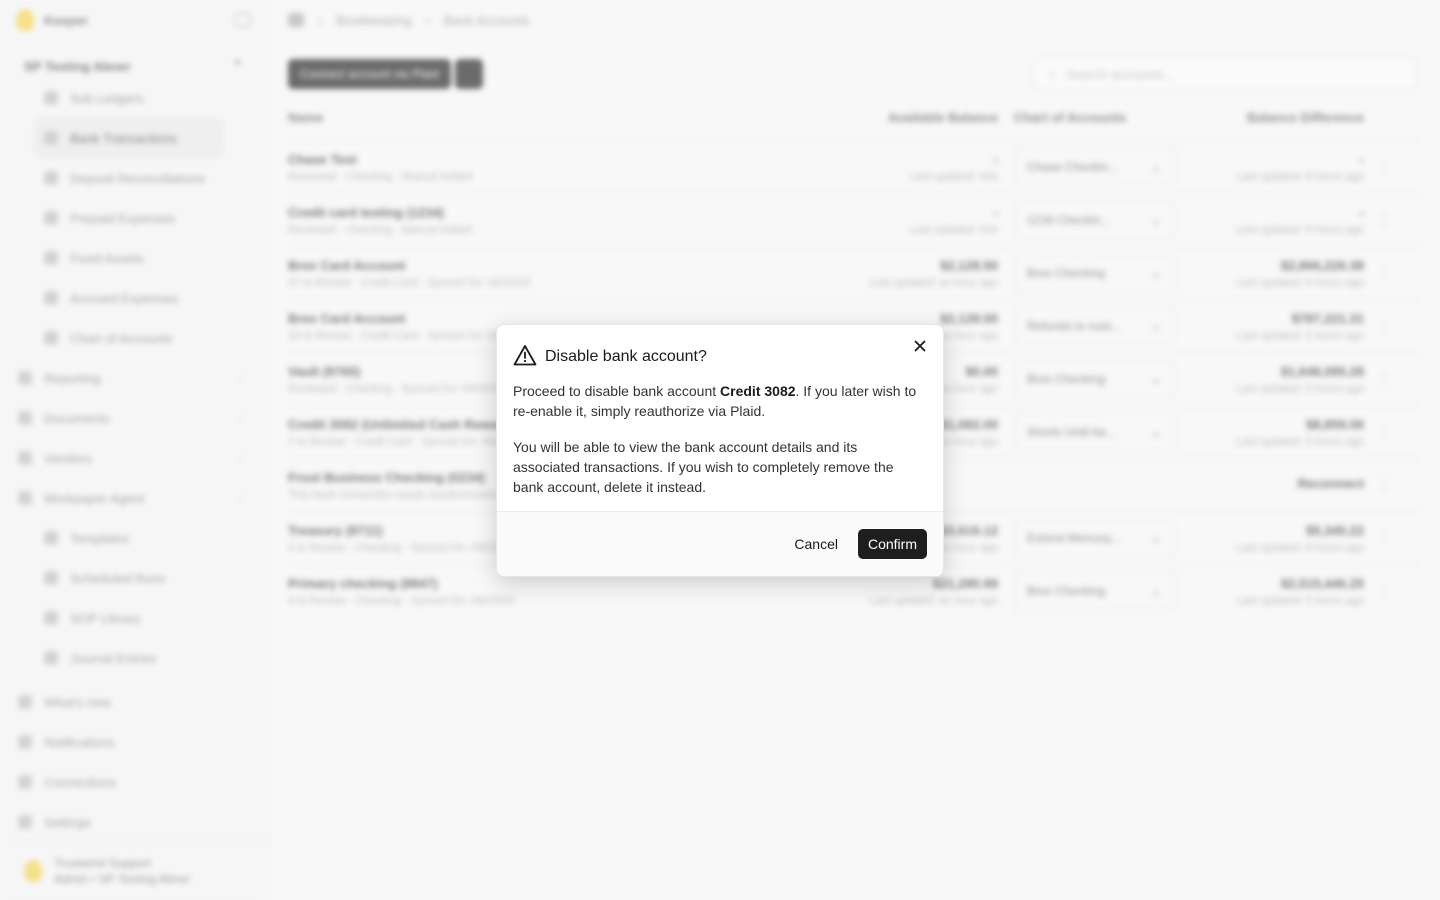 This screenshot has width=1440, height=900. Describe the element at coordinates (892, 544) in the screenshot. I see `confirm-button: Confirm` at that location.